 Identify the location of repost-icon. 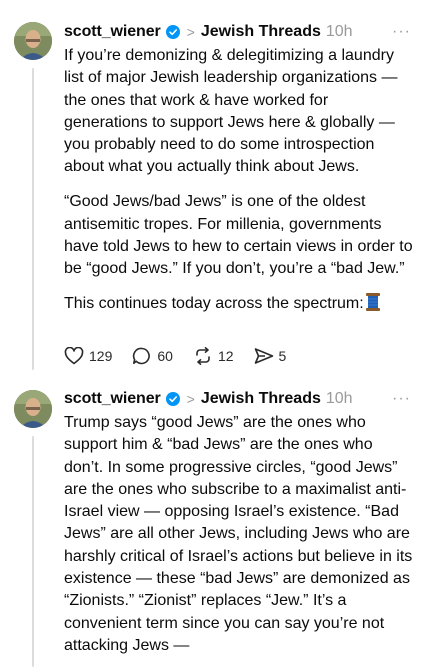
(203, 356).